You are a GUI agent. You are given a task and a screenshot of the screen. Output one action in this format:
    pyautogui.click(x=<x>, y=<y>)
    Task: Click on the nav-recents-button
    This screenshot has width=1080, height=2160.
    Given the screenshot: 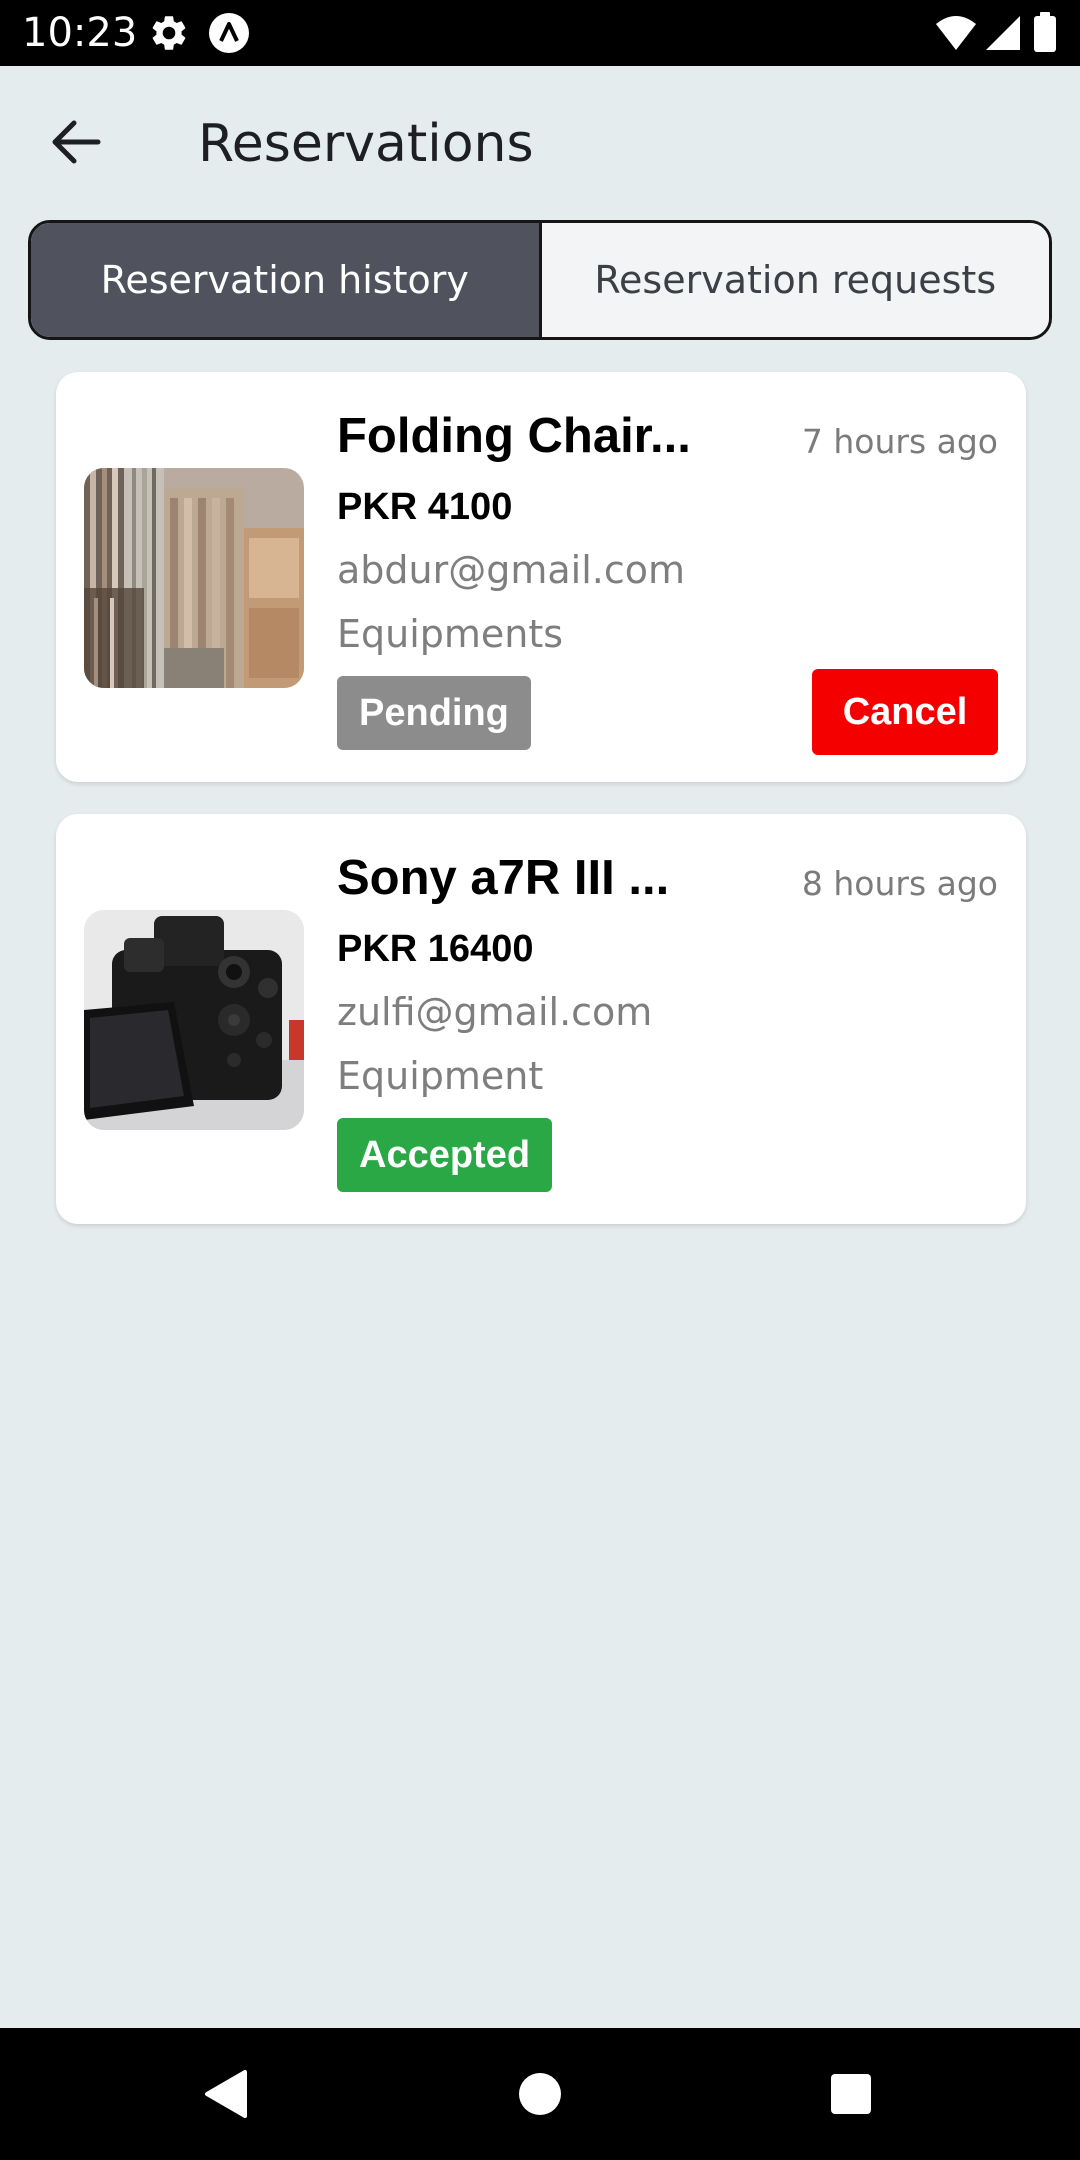 What is the action you would take?
    pyautogui.click(x=851, y=2094)
    